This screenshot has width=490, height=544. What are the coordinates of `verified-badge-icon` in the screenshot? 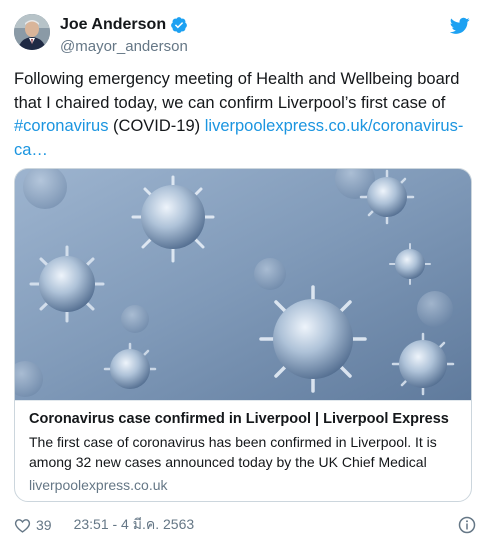 It's located at (179, 25).